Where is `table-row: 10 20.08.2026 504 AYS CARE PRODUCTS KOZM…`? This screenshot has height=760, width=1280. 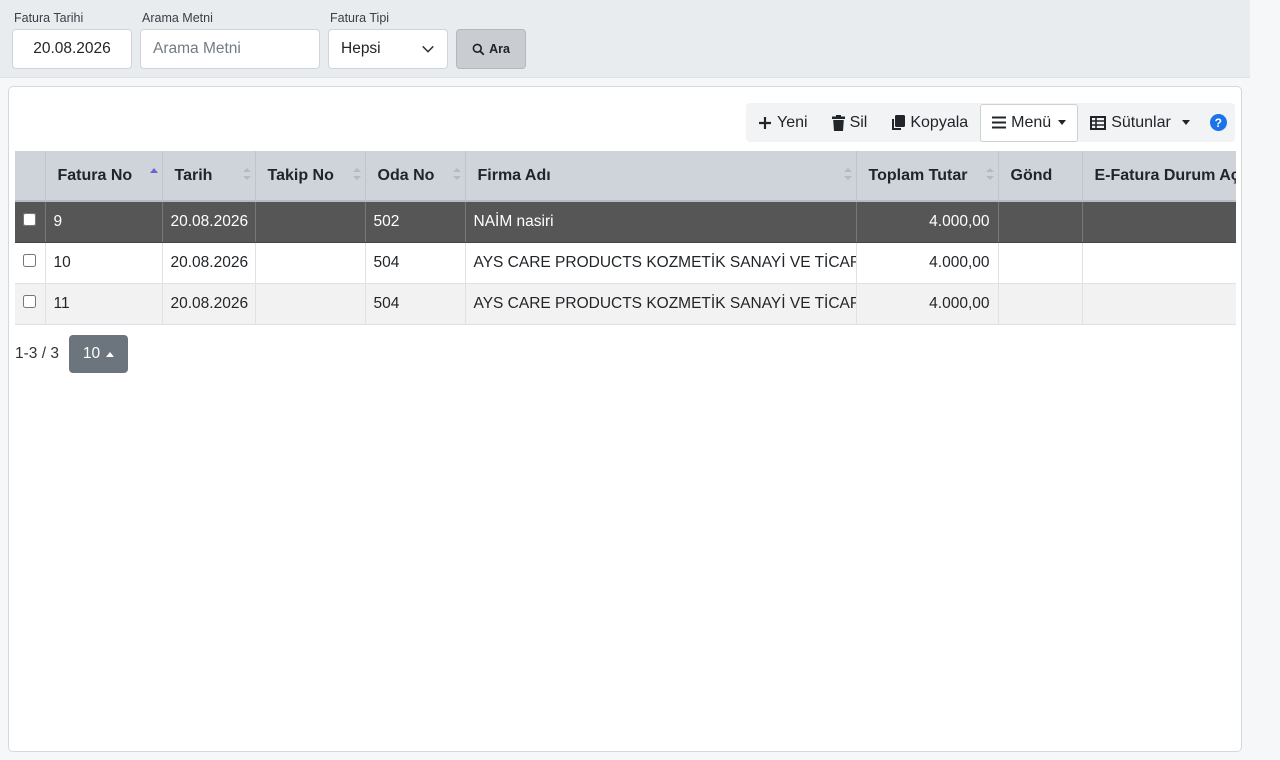 table-row: 10 20.08.2026 504 AYS CARE PRODUCTS KOZM… is located at coordinates (625, 263).